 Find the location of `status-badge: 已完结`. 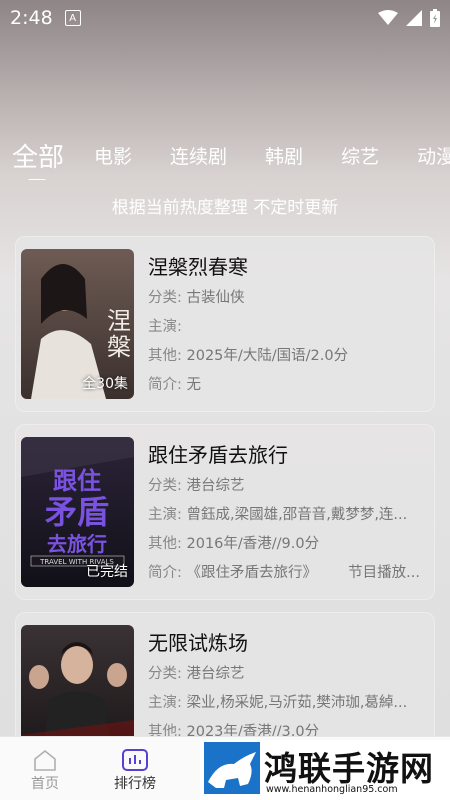

status-badge: 已完结 is located at coordinates (107, 572).